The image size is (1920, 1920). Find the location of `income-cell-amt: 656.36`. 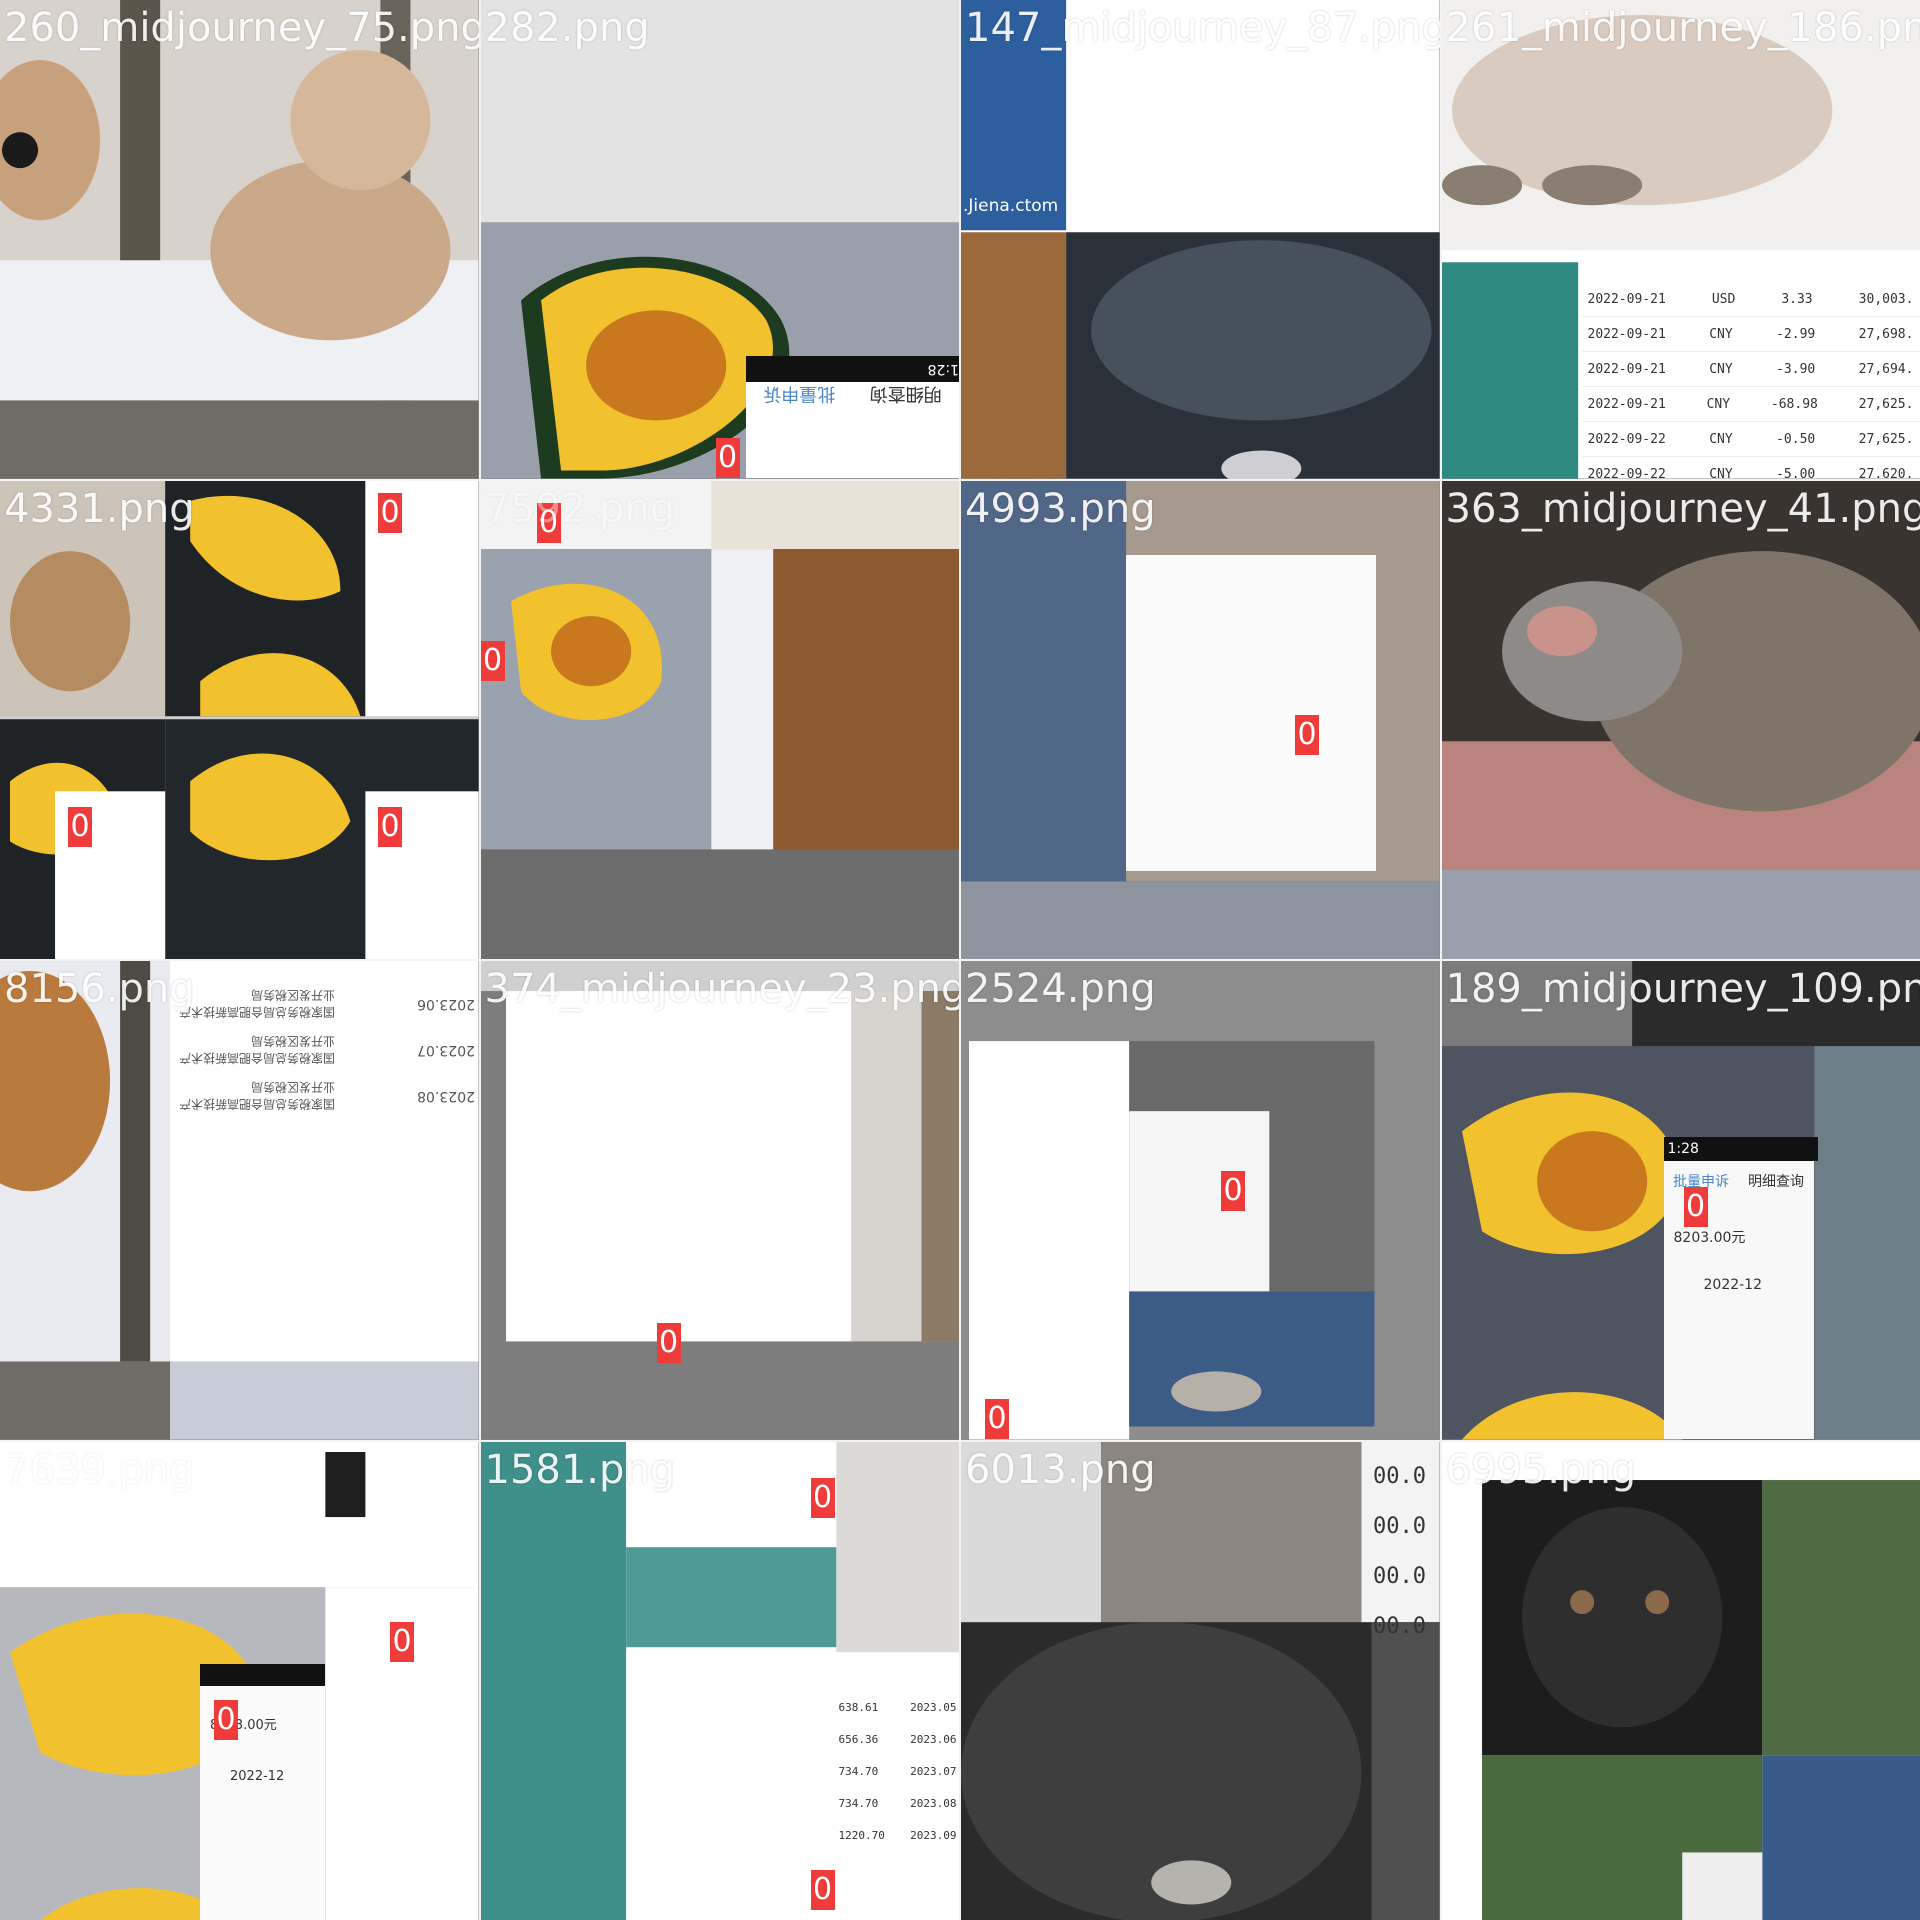

income-cell-amt: 656.36 is located at coordinates (858, 1739).